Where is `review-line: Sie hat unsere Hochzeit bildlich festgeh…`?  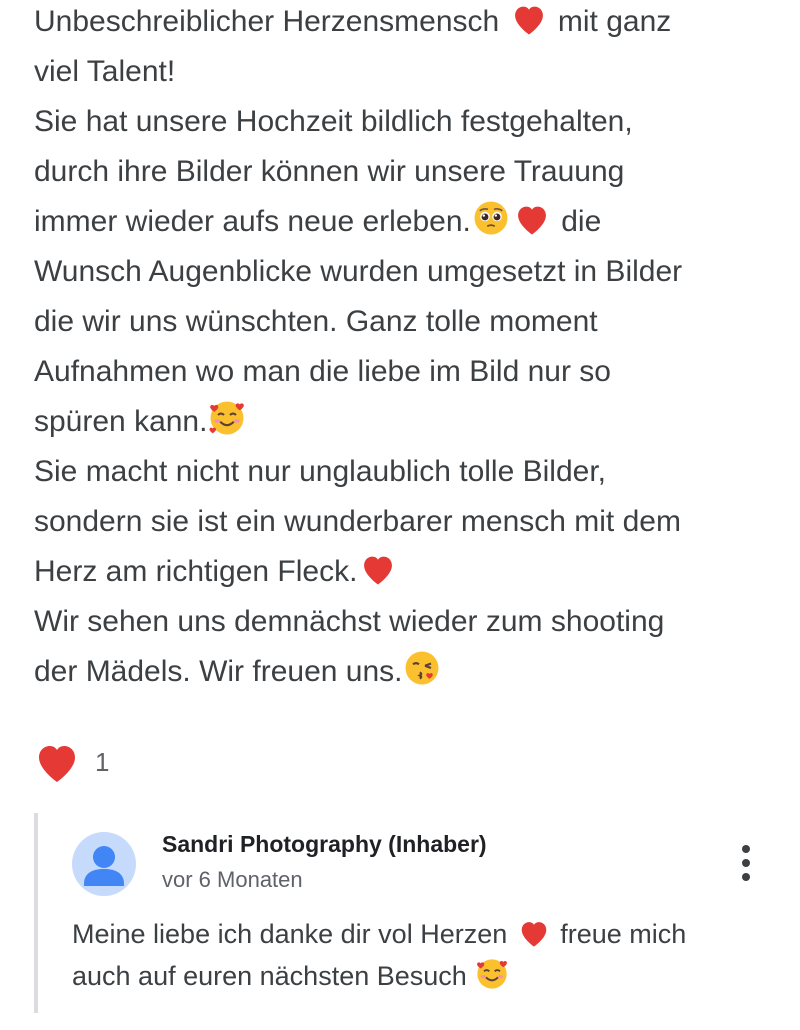 review-line: Sie hat unsere Hochzeit bildlich festgeh… is located at coordinates (333, 121).